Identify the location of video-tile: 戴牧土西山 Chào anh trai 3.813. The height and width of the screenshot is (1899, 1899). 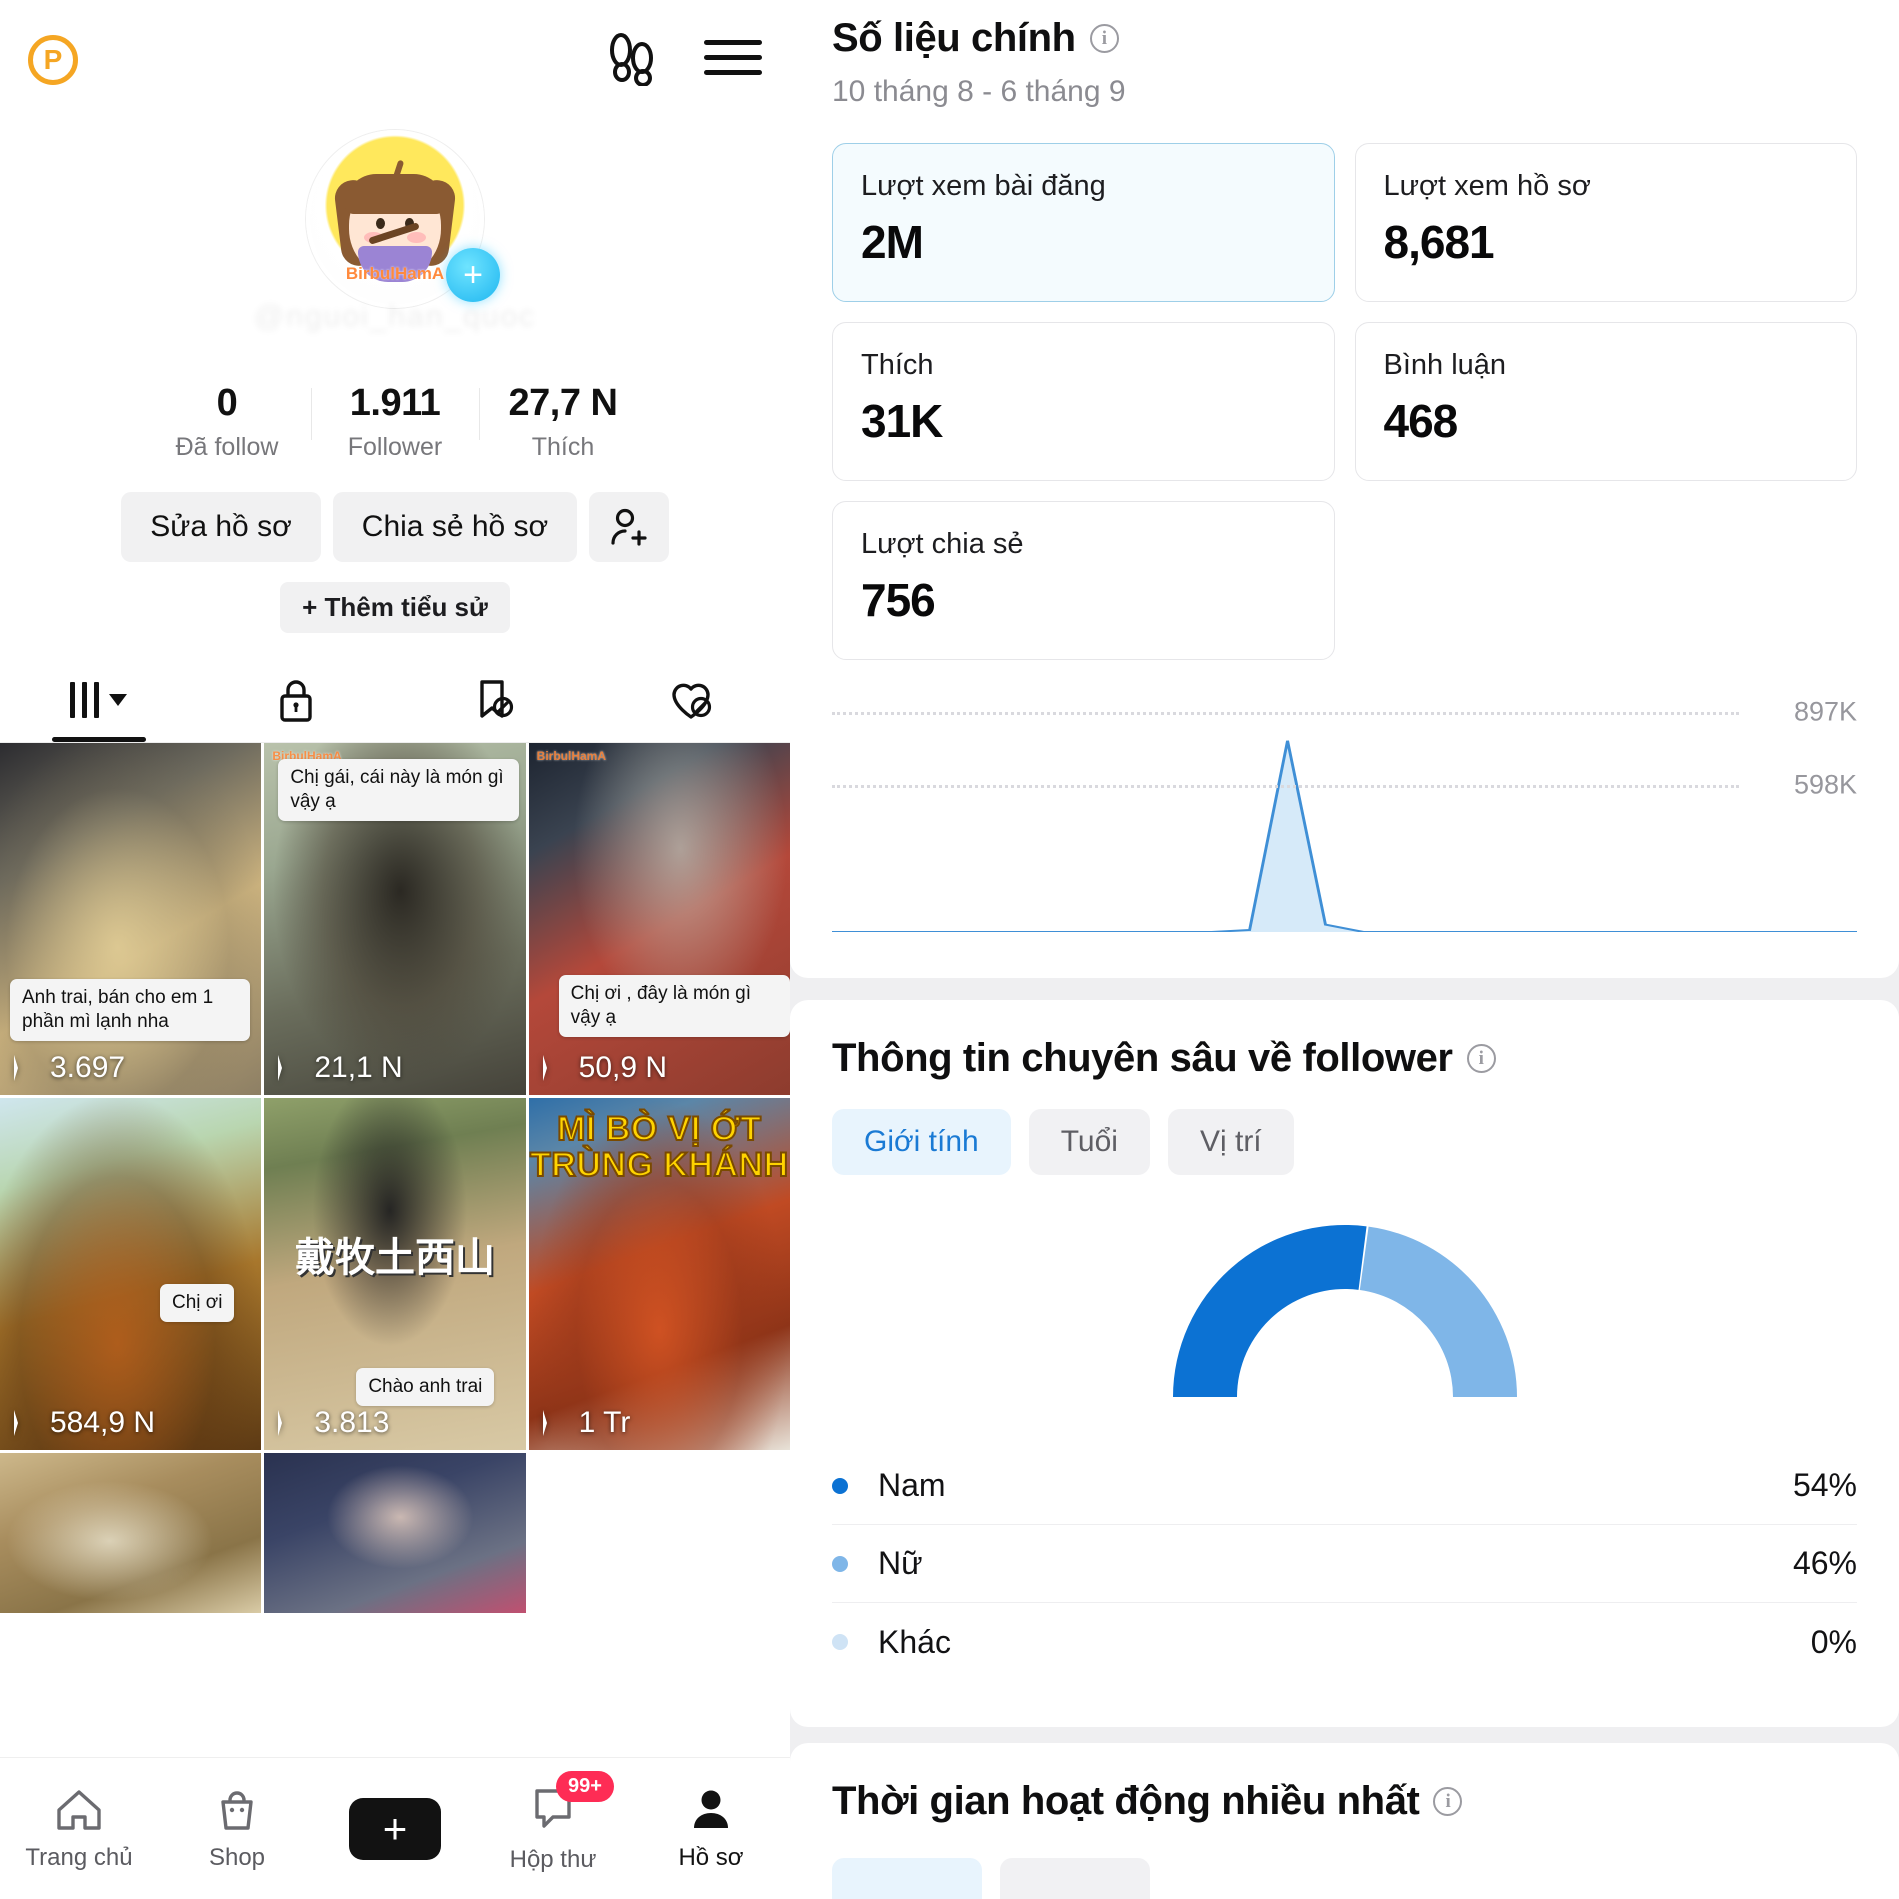
(395, 1274).